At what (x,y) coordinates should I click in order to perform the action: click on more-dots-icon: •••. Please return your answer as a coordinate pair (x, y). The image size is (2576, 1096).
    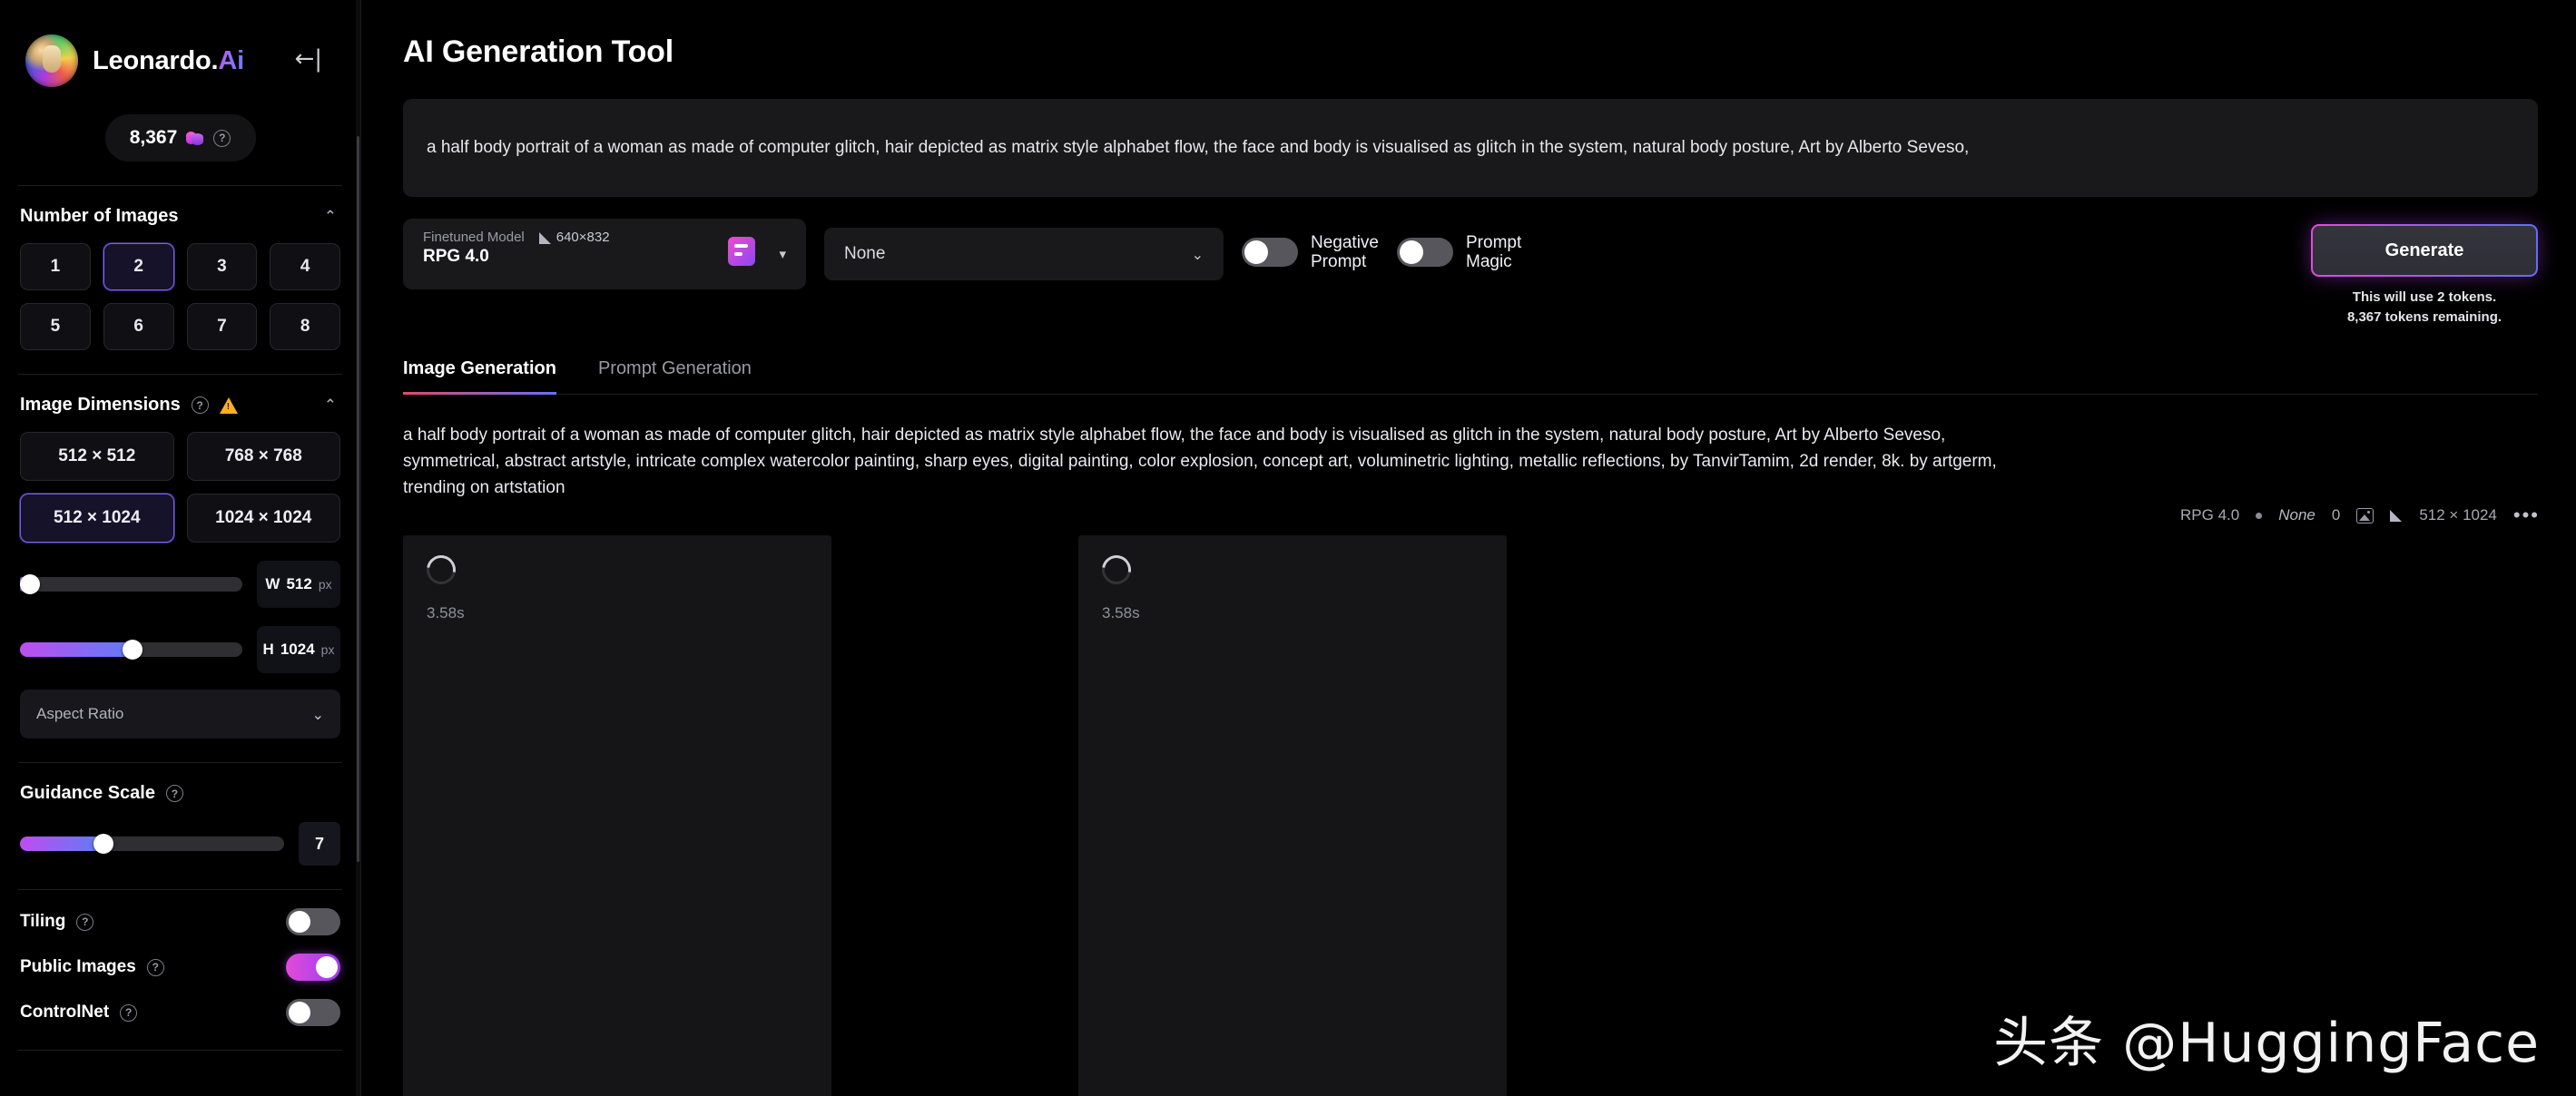
    Looking at the image, I should click on (2526, 515).